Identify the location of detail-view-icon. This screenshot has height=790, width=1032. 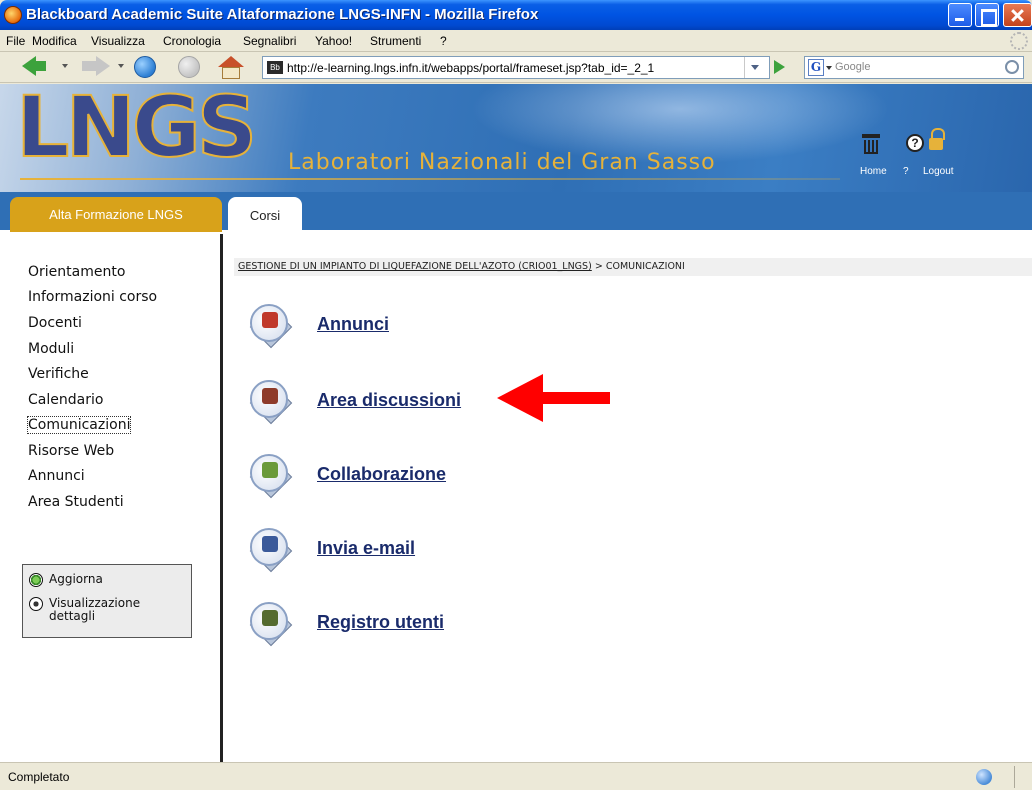
(36, 604).